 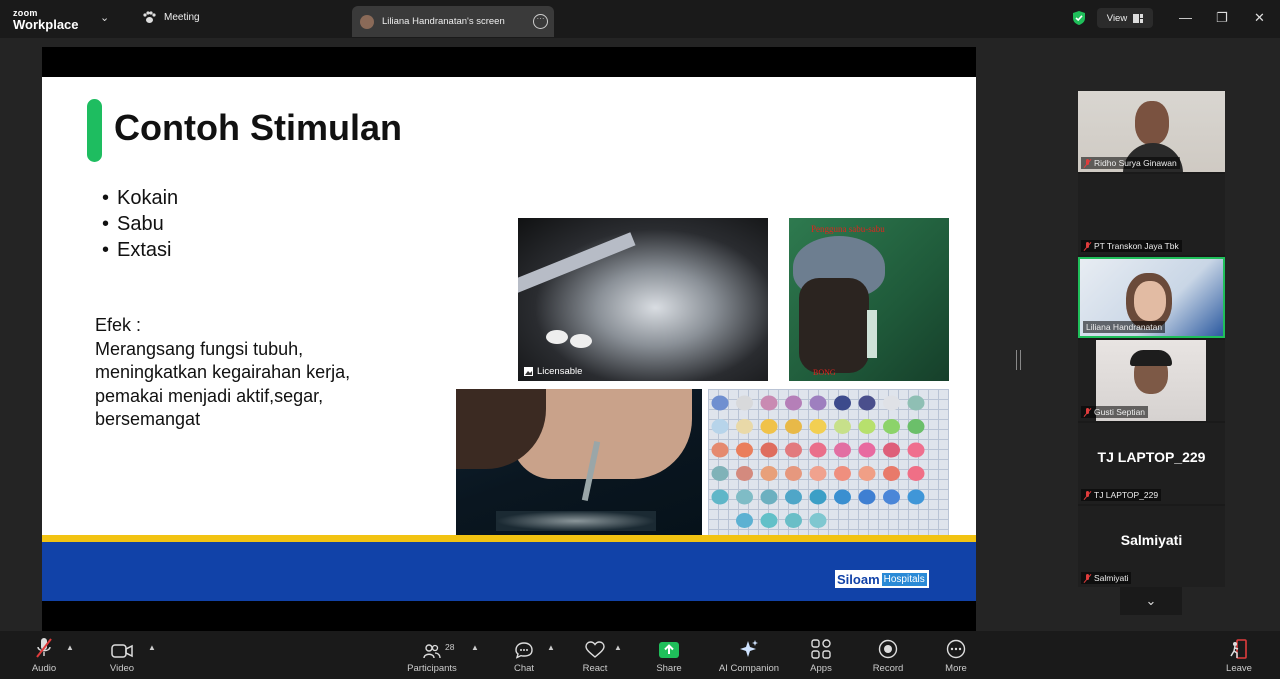 What do you see at coordinates (1239, 668) in the screenshot?
I see `leave-label: Leave` at bounding box center [1239, 668].